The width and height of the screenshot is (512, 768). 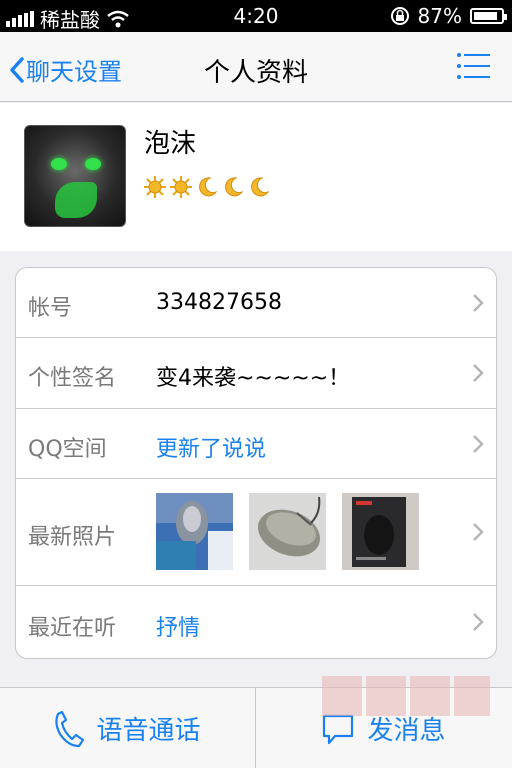 I want to click on page-title: 个人资料, so click(x=255, y=73).